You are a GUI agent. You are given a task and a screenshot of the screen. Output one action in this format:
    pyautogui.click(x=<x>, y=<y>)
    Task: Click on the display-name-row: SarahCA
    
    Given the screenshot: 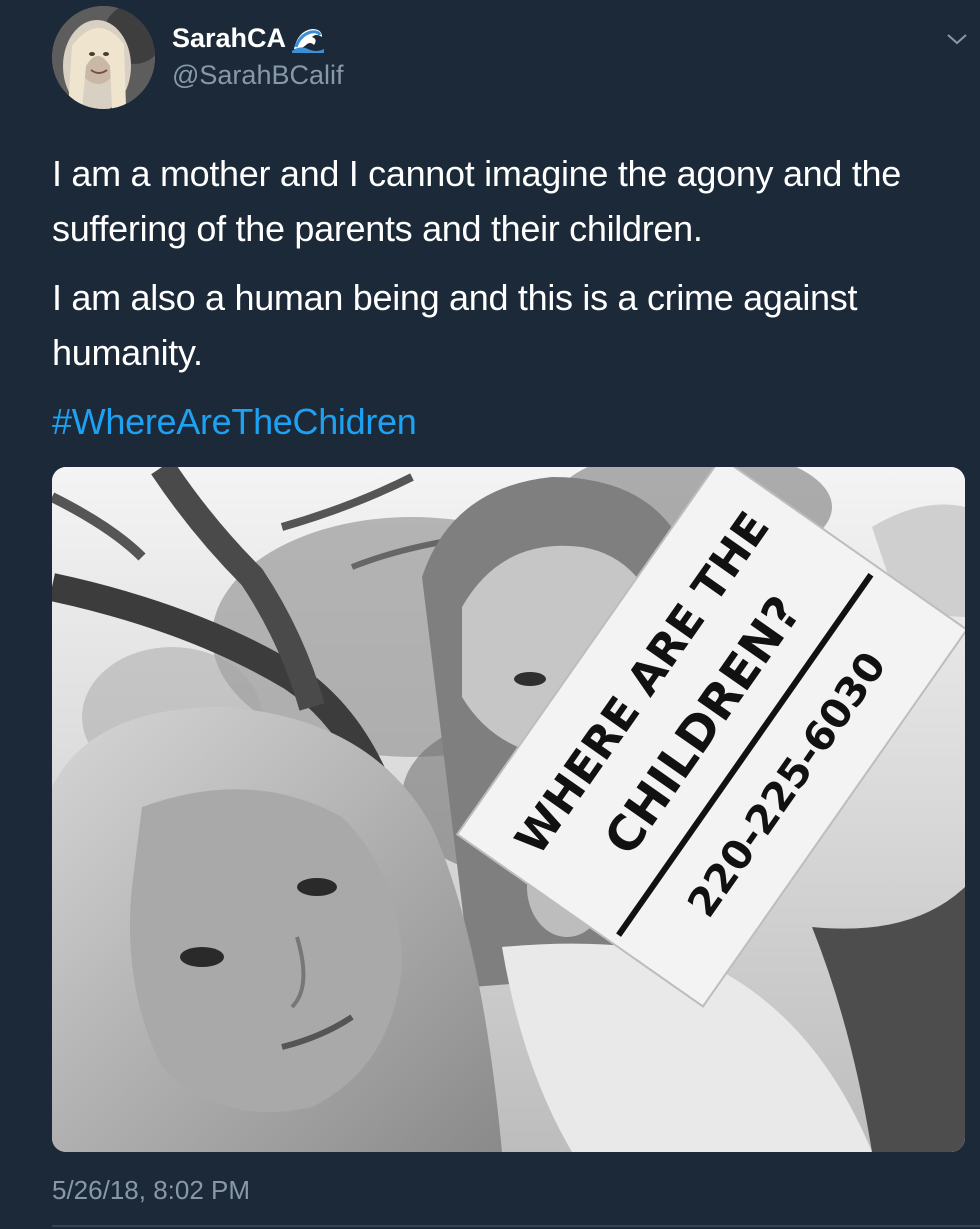 What is the action you would take?
    pyautogui.click(x=257, y=38)
    